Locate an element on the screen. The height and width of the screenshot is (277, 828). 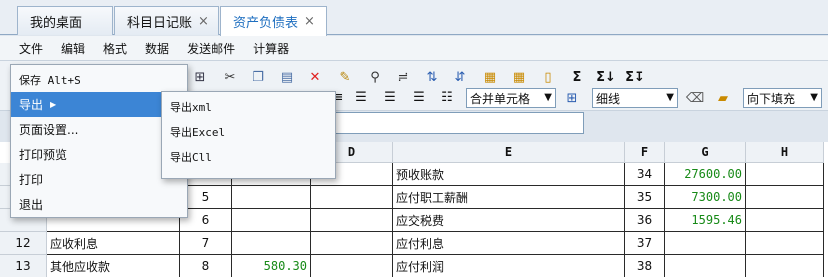
menu-item-exit: 退出 is located at coordinates (99, 204).